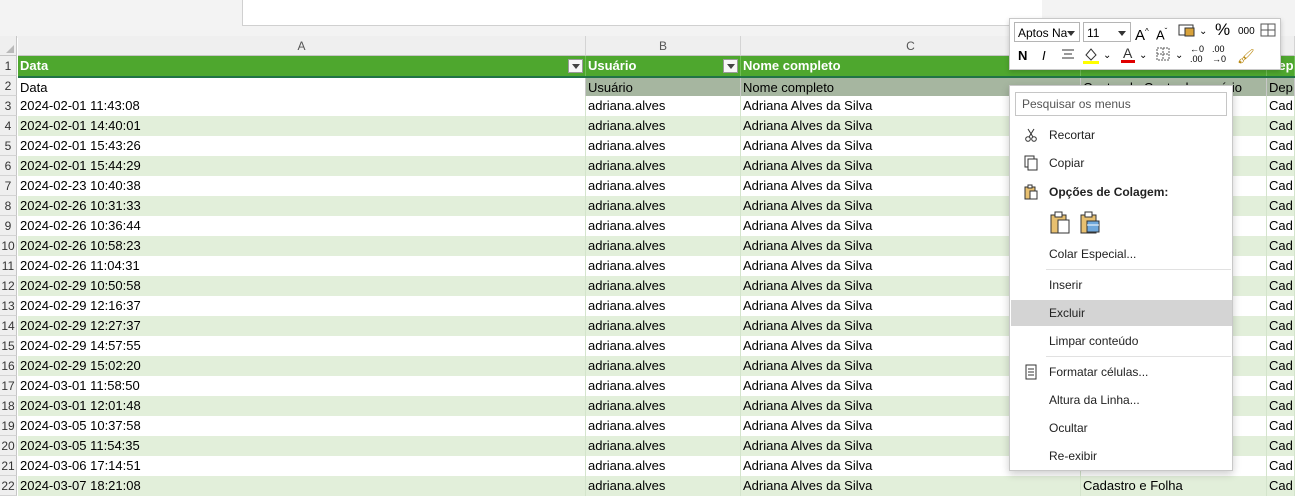 This screenshot has height=502, width=1295. Describe the element at coordinates (1090, 223) in the screenshot. I see `paste-values-icon` at that location.